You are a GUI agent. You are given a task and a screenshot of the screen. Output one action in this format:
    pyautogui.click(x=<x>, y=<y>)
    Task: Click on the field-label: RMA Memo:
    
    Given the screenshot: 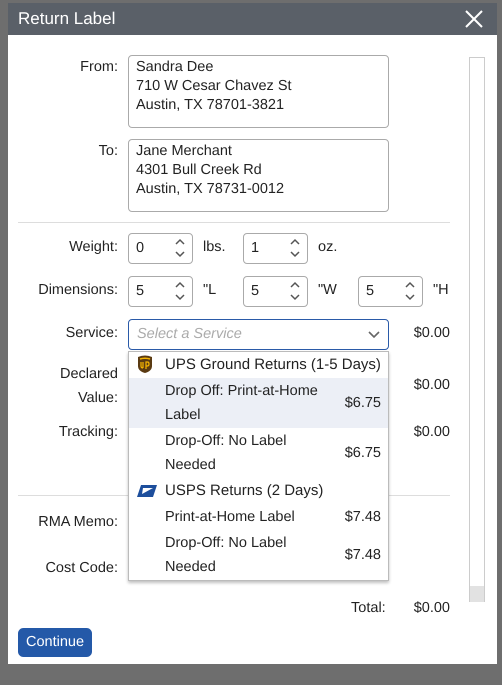 What is the action you would take?
    pyautogui.click(x=77, y=522)
    